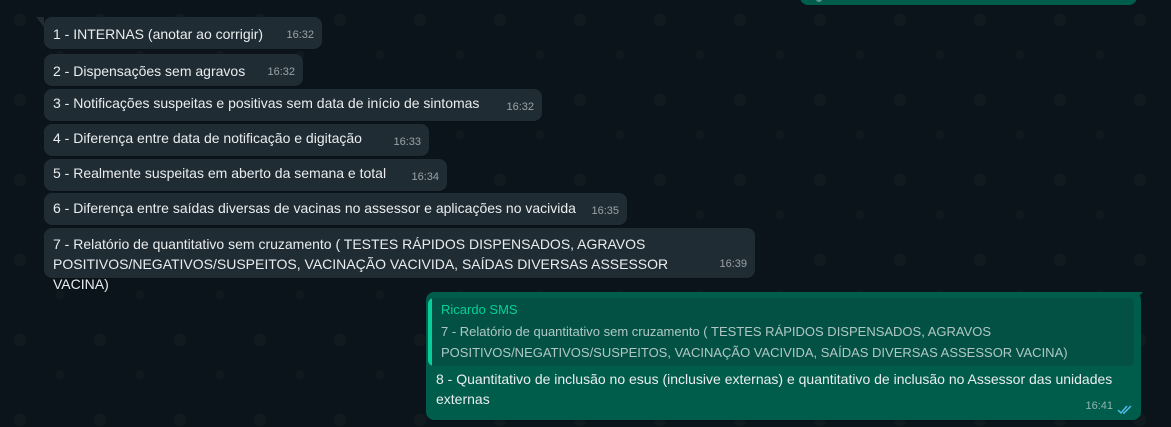 Image resolution: width=1171 pixels, height=427 pixels. What do you see at coordinates (479, 309) in the screenshot?
I see `quoted-author: Ricardo SMS` at bounding box center [479, 309].